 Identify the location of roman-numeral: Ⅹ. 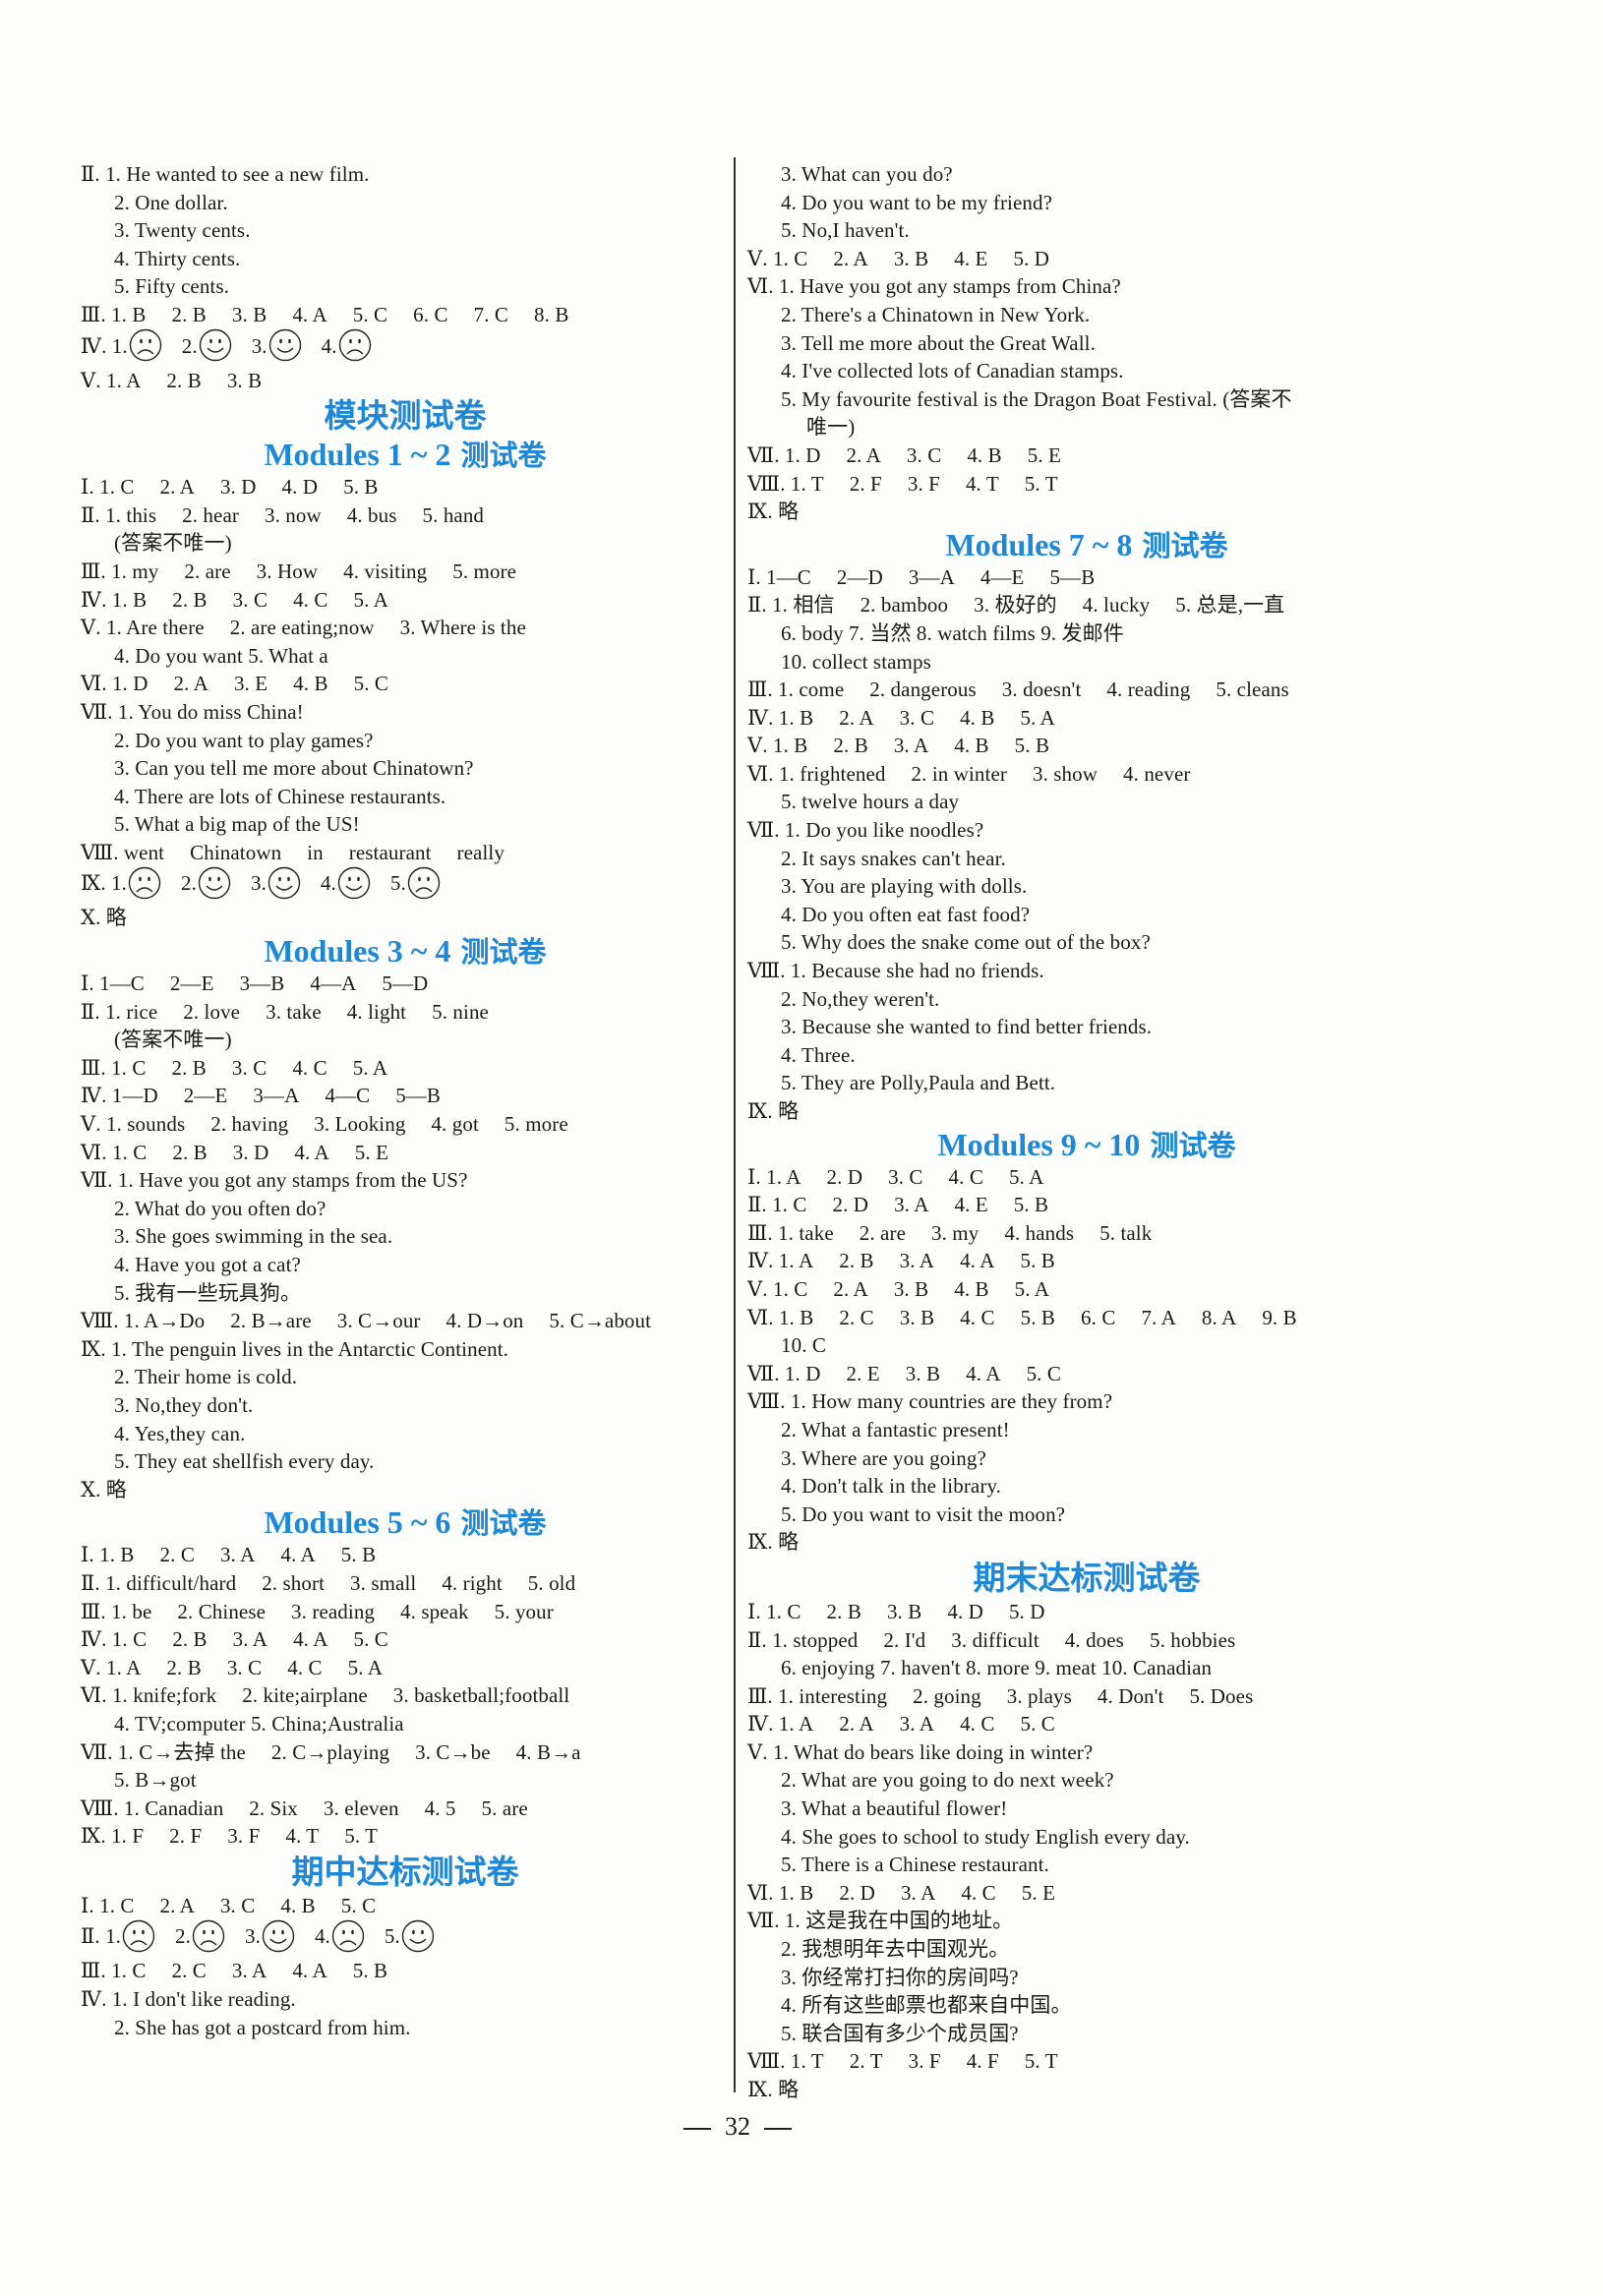
(88, 1489).